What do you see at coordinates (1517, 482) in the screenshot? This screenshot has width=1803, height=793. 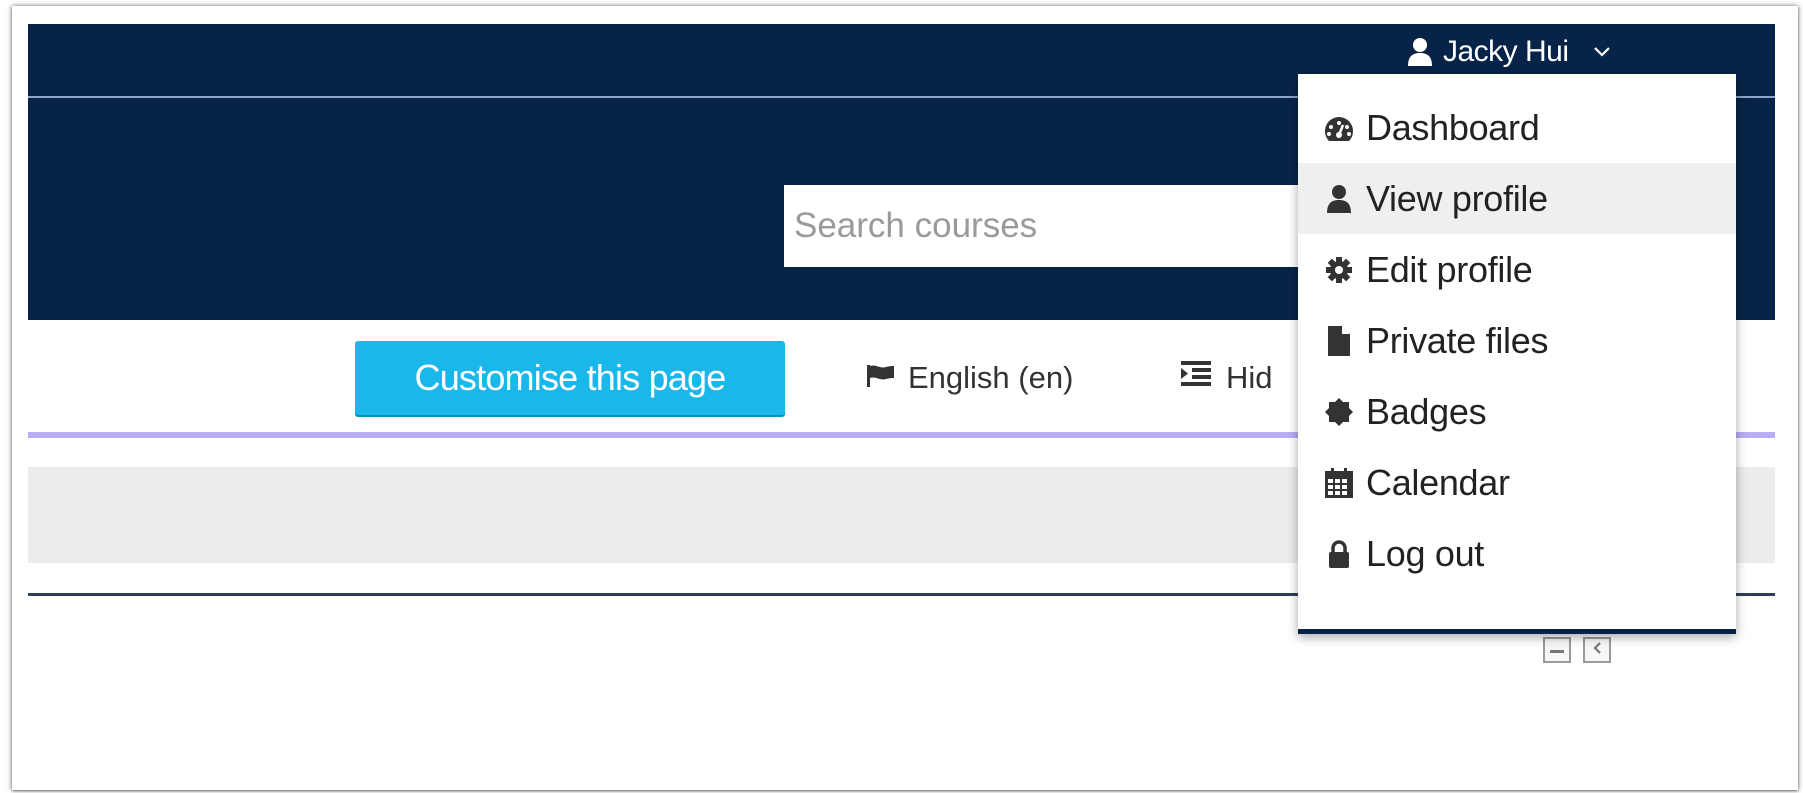 I see `menu-item-calendar: Calendar` at bounding box center [1517, 482].